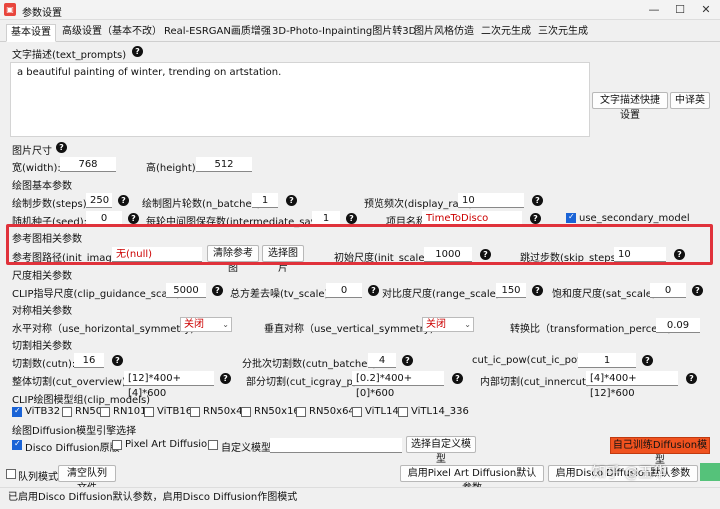 The height and width of the screenshot is (509, 720). I want to click on start-button-edge, so click(710, 472).